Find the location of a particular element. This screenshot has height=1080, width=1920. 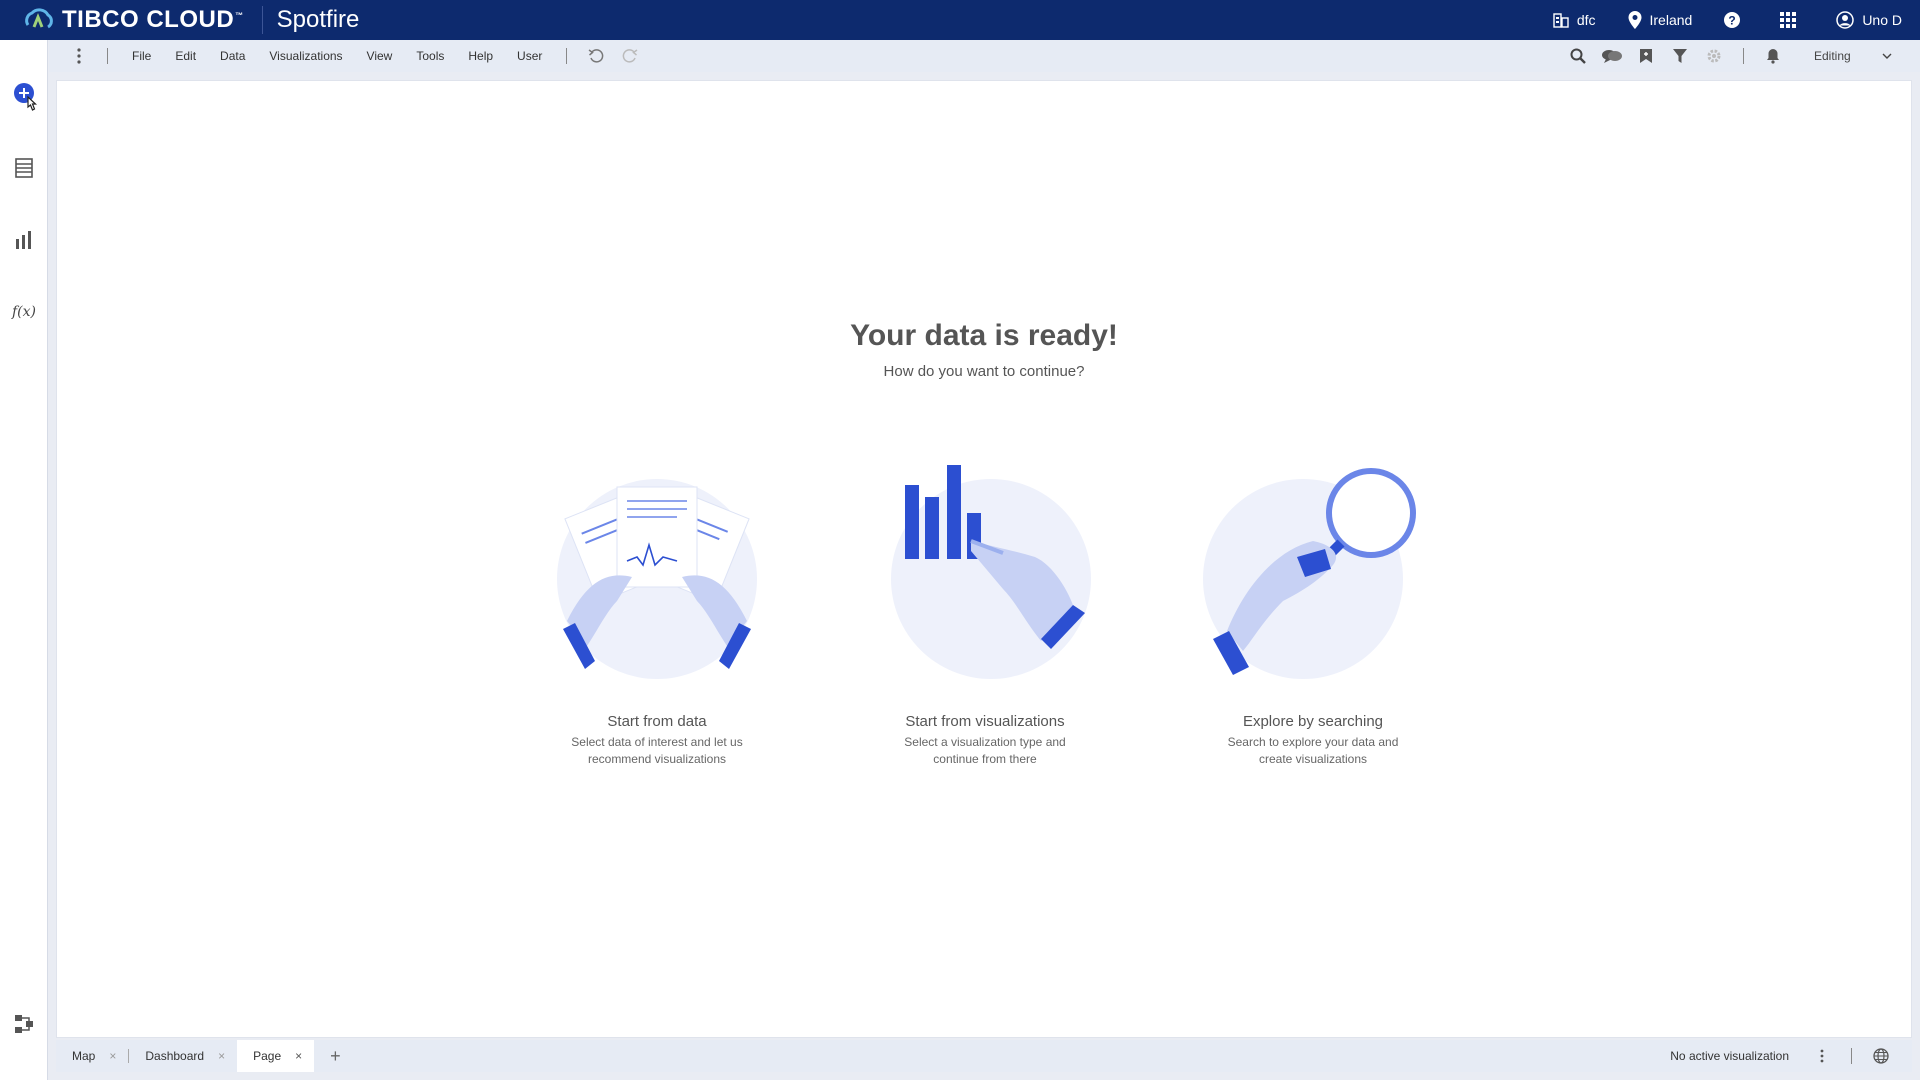

help-icon: ? is located at coordinates (1732, 20).